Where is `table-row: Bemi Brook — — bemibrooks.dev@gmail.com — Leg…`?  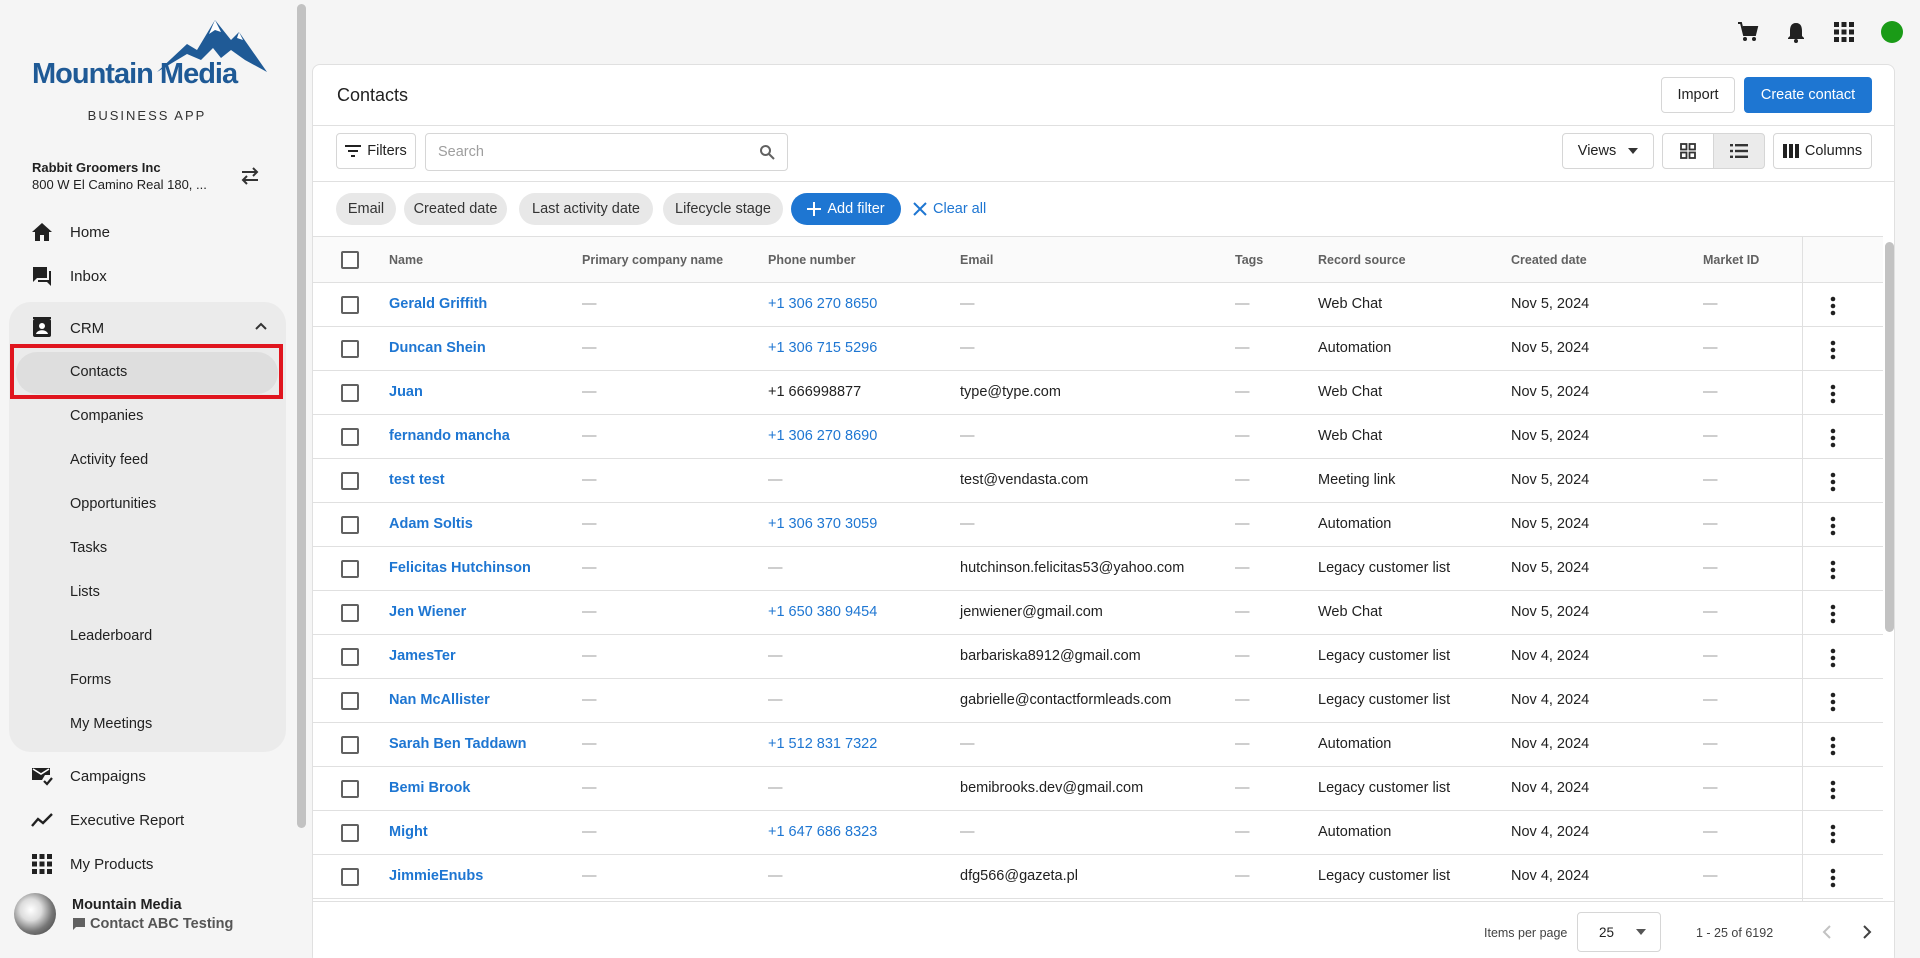
table-row: Bemi Brook — — bemibrooks.dev@gmail.com — Leg… is located at coordinates (1098, 789).